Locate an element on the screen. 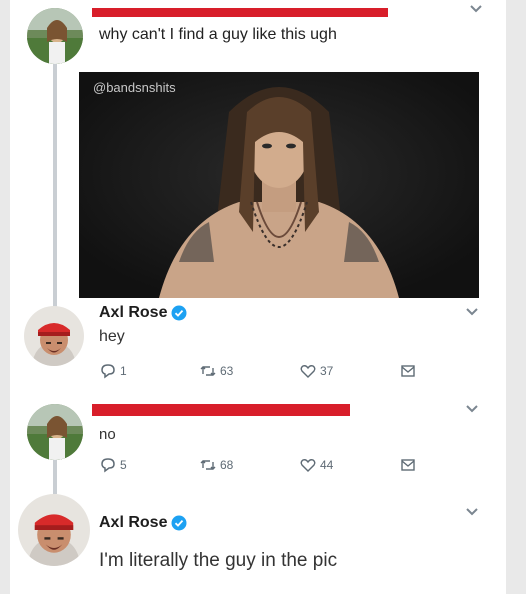 The height and width of the screenshot is (594, 526). like-button: 37 is located at coordinates (316, 371).